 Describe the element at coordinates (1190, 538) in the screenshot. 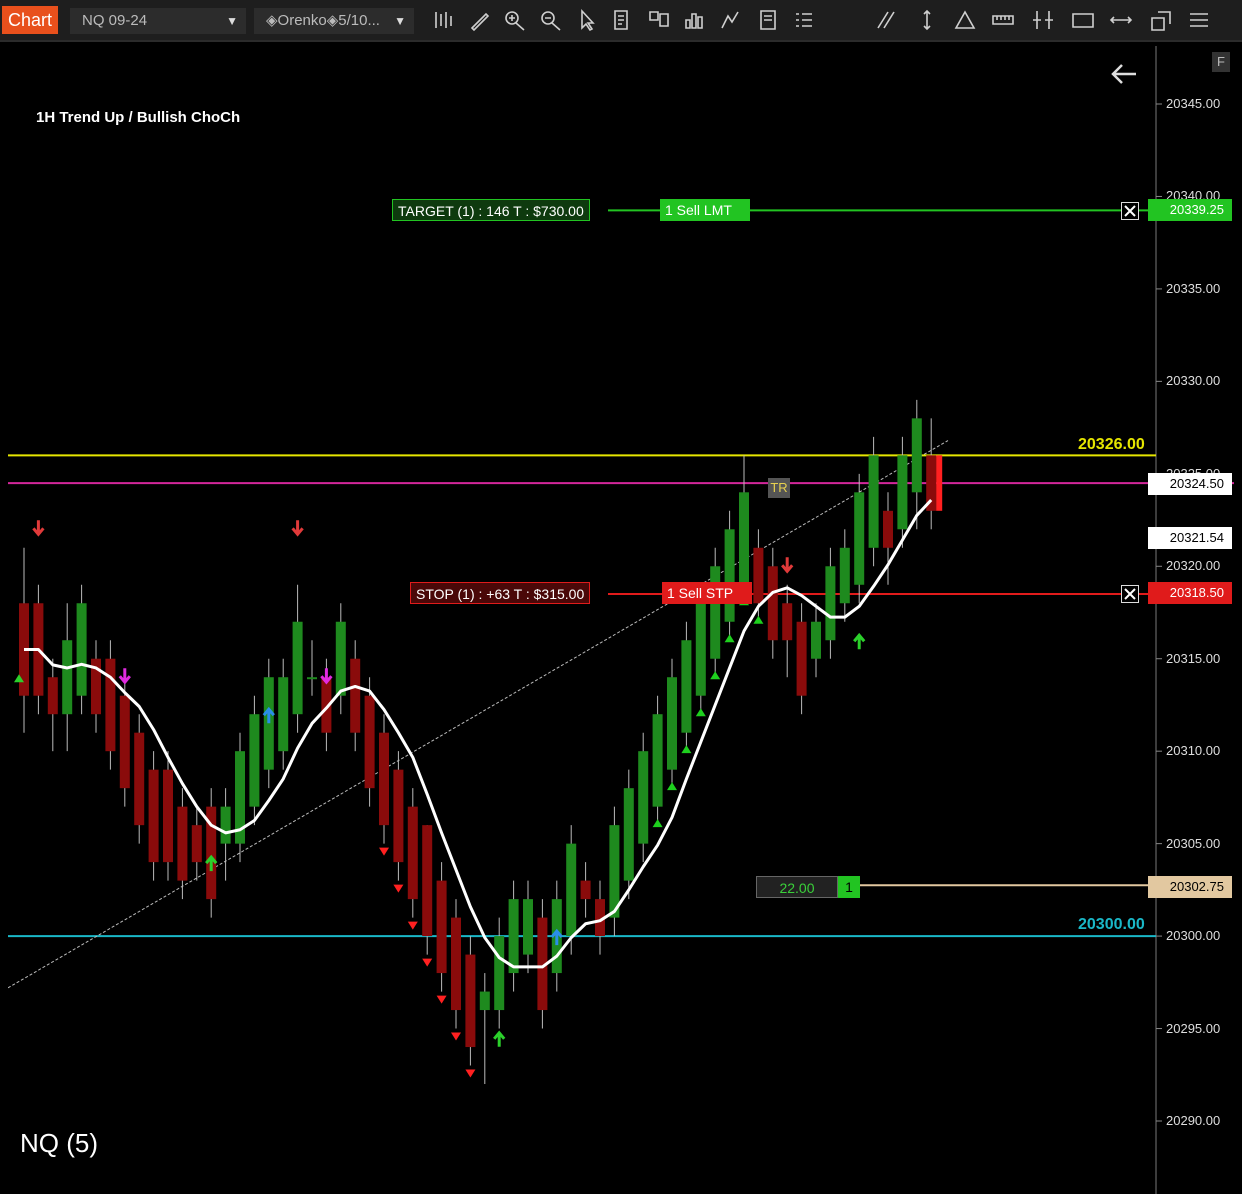

I see `ma-price-tag: 20321.54` at that location.